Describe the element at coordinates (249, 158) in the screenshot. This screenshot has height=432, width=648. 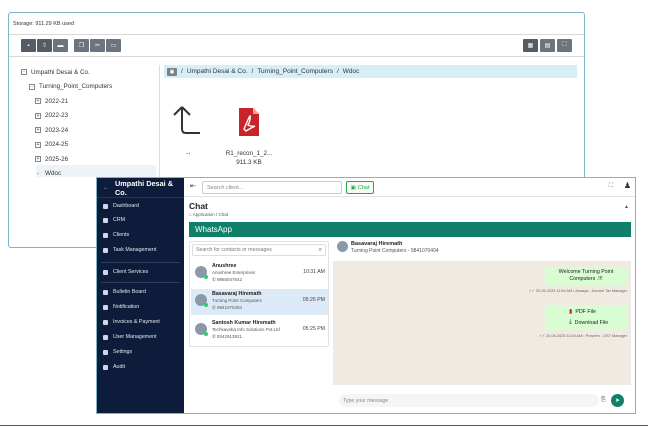
I see `file-item: R1_recon_1_2... 911.3 KB` at that location.